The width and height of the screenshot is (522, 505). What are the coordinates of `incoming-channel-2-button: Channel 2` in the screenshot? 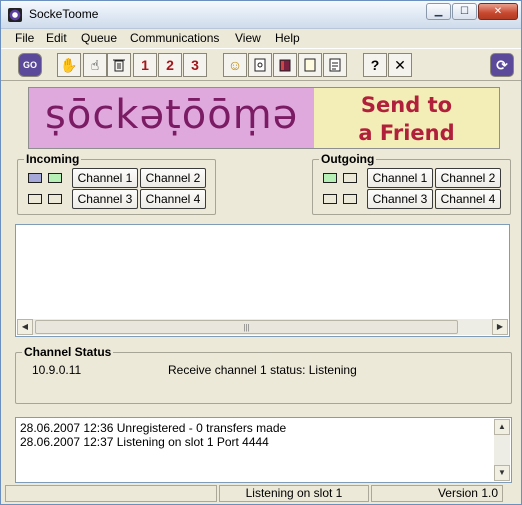 It's located at (173, 178).